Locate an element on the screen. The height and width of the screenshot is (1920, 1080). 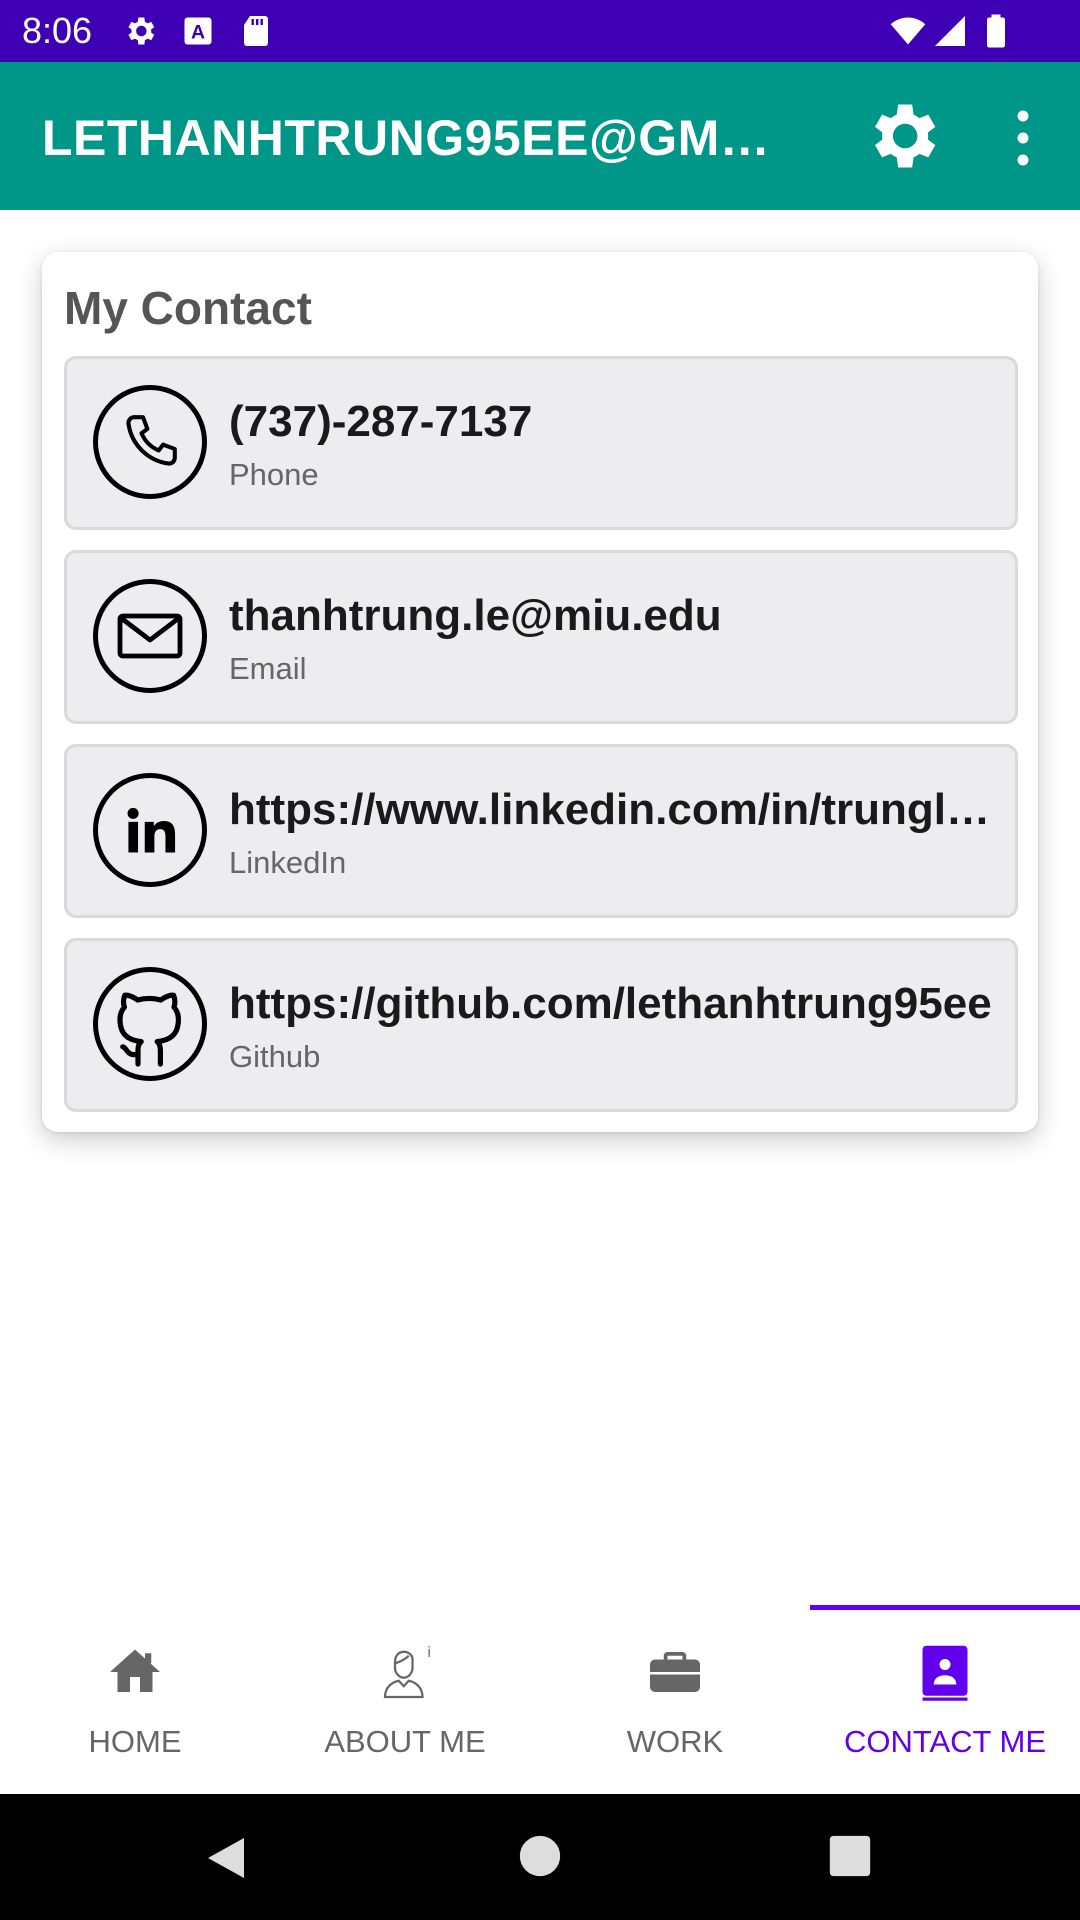
contact-value: https://www.linkedin.com/in/trunglethanh is located at coordinates (614, 809).